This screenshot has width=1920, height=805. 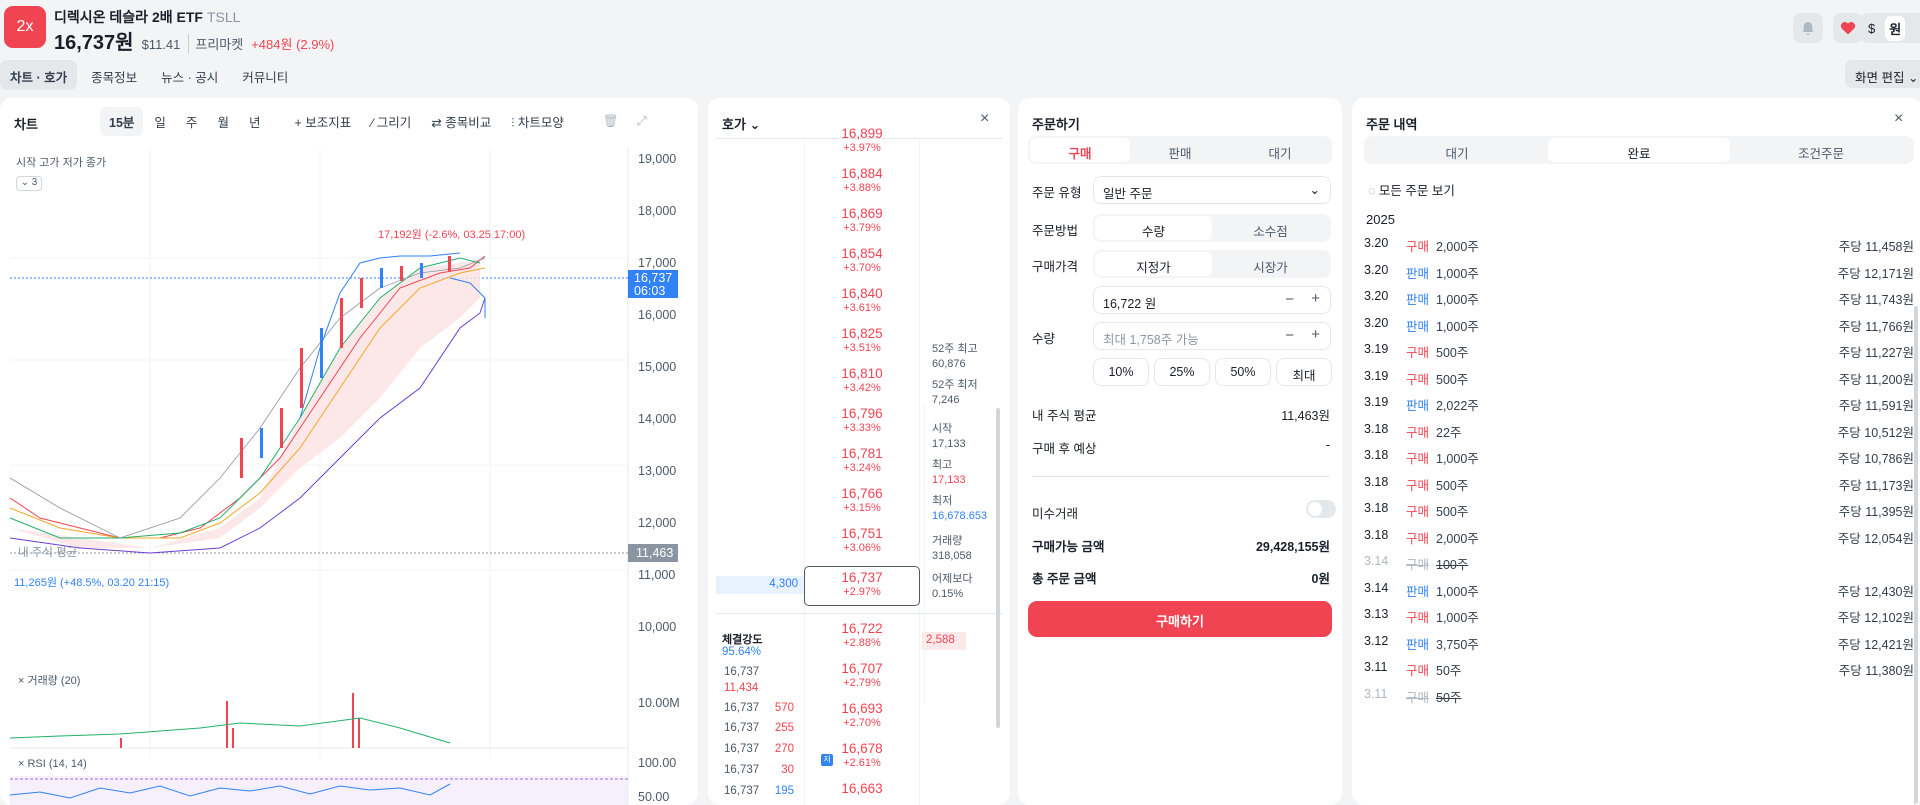 What do you see at coordinates (1871, 28) in the screenshot?
I see `currency-usd: $` at bounding box center [1871, 28].